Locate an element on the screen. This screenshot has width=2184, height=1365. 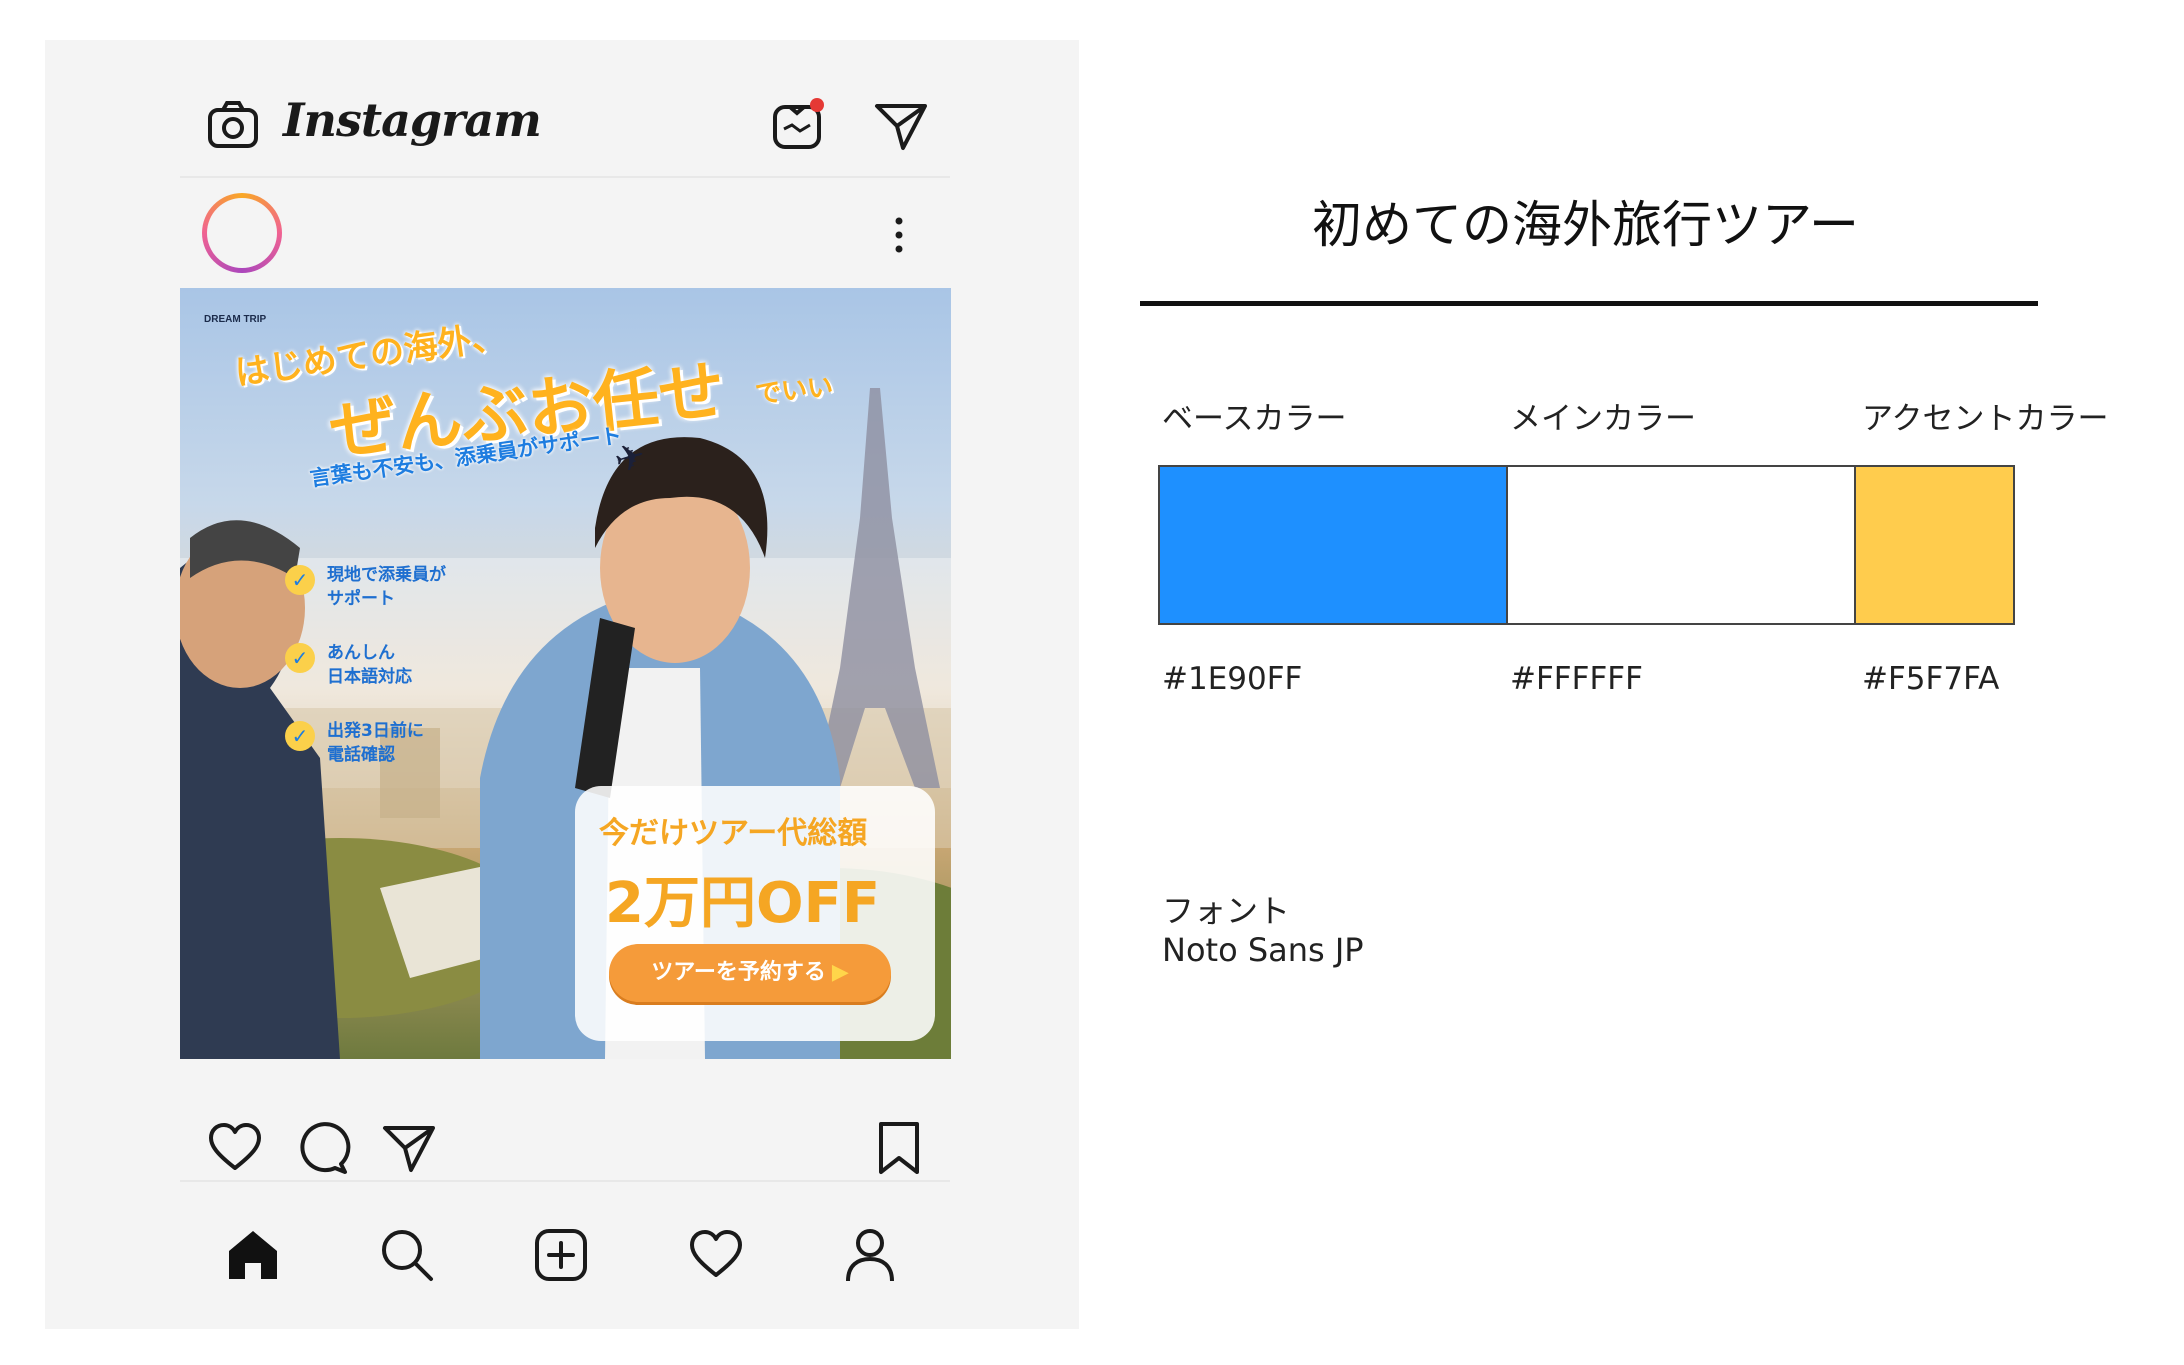
ad-feature-line: 現地で添乗員が is located at coordinates (386, 575).